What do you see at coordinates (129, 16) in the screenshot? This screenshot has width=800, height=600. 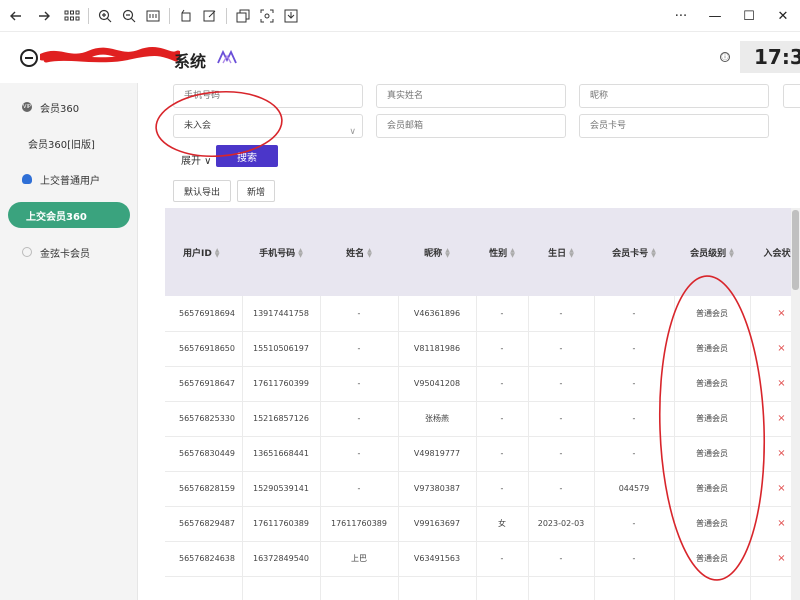 I see `zoom-out-icon` at bounding box center [129, 16].